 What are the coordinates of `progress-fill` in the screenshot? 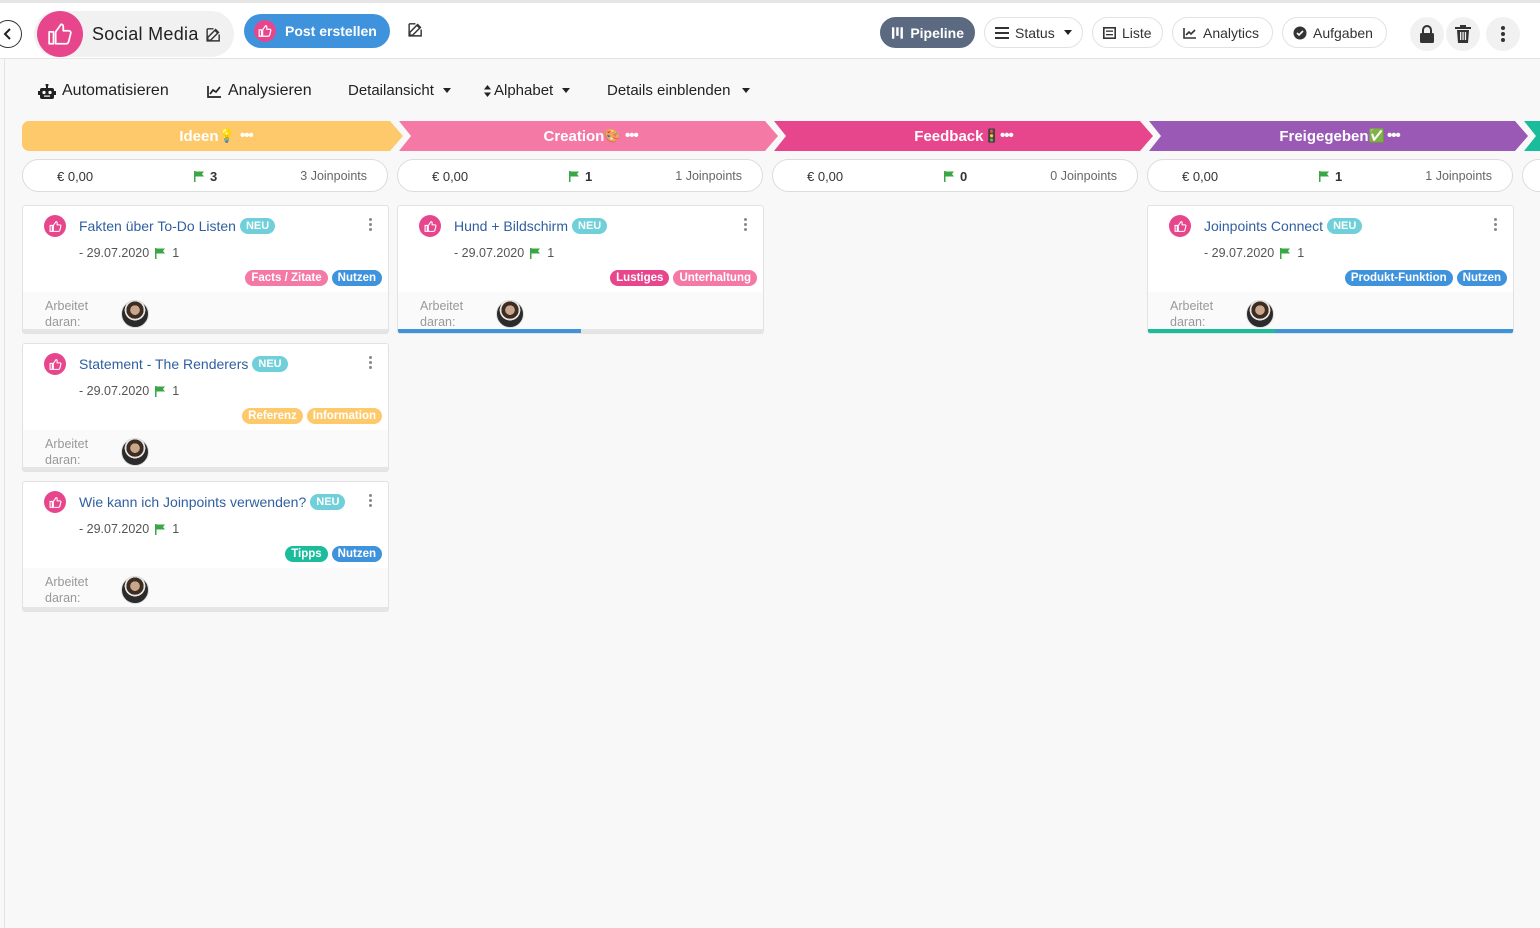 It's located at (489, 331).